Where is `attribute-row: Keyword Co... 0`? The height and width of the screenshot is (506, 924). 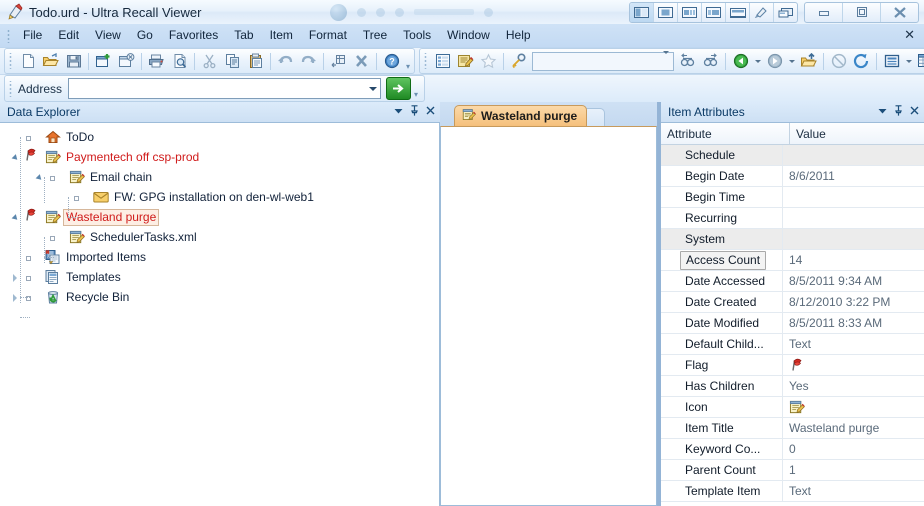 attribute-row: Keyword Co... 0 is located at coordinates (792, 449).